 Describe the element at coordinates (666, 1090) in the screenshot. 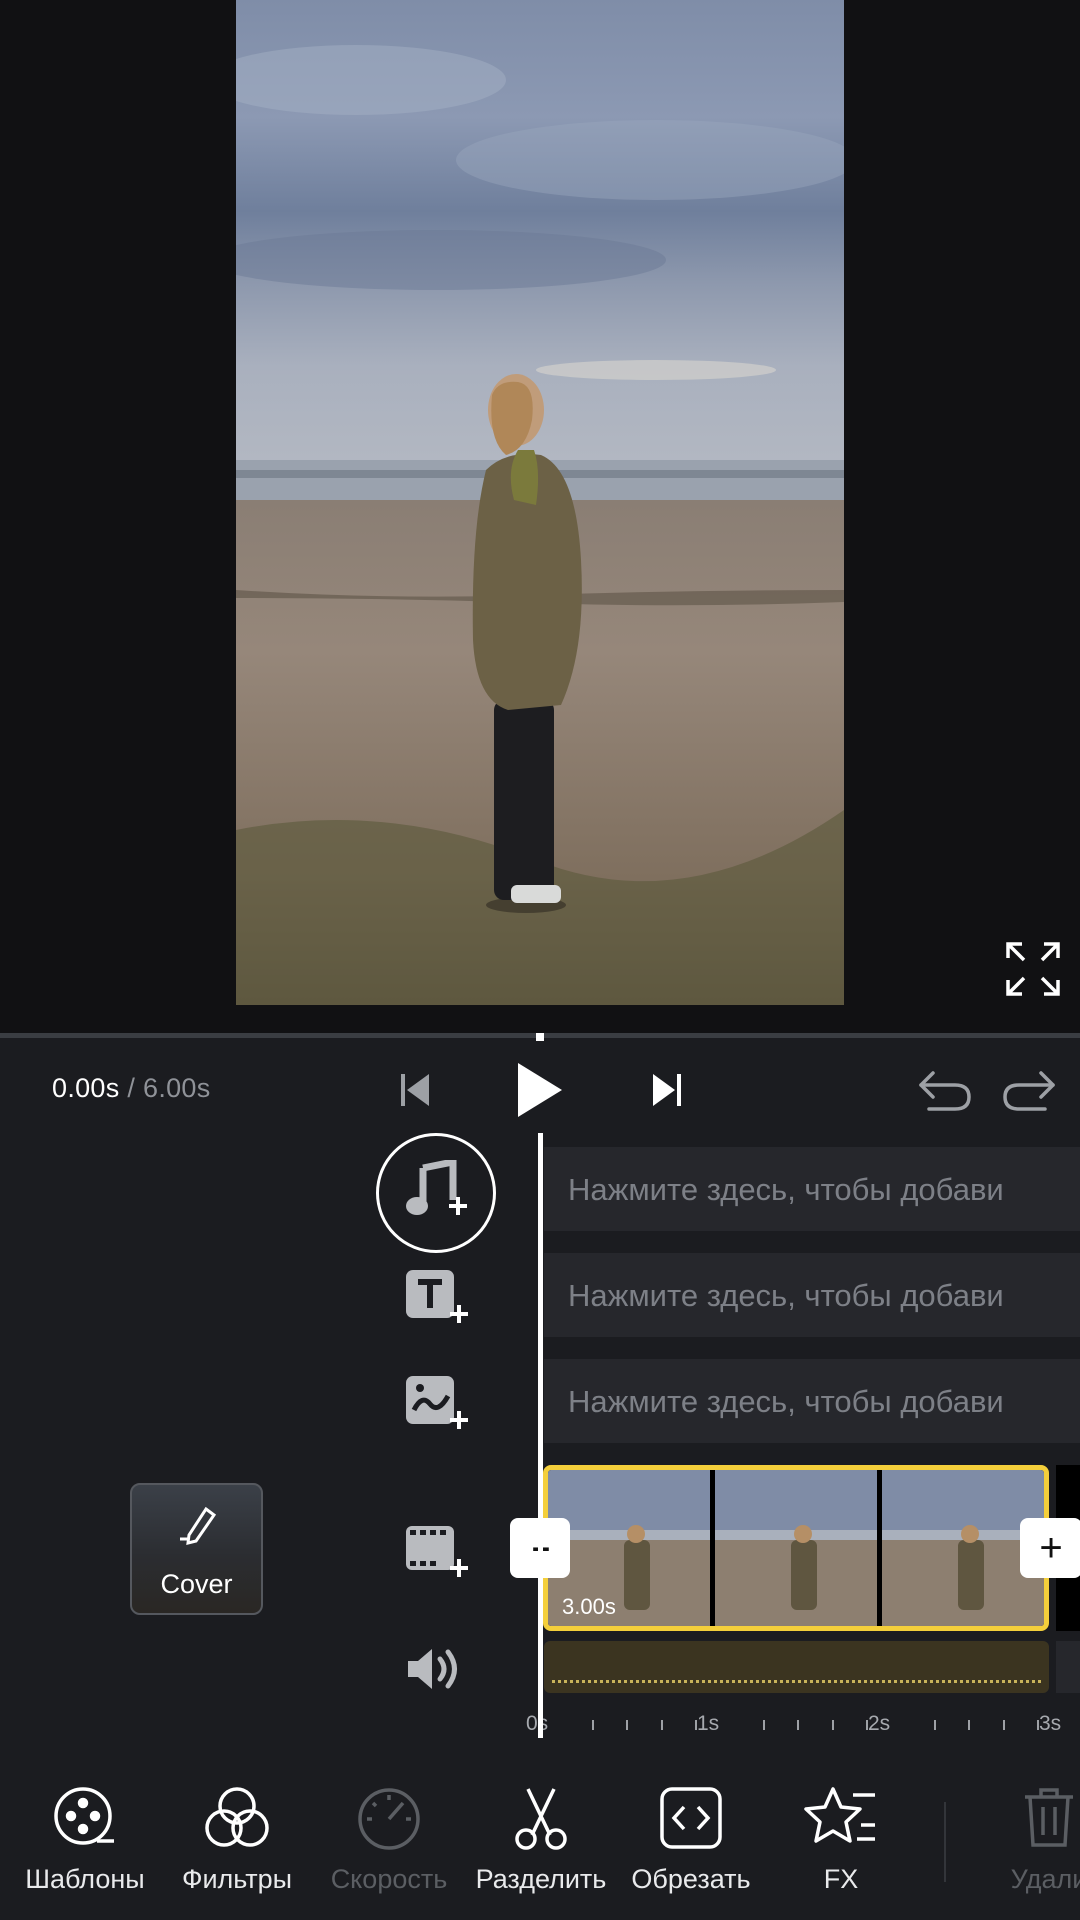

I see `skip-to-end-button` at that location.